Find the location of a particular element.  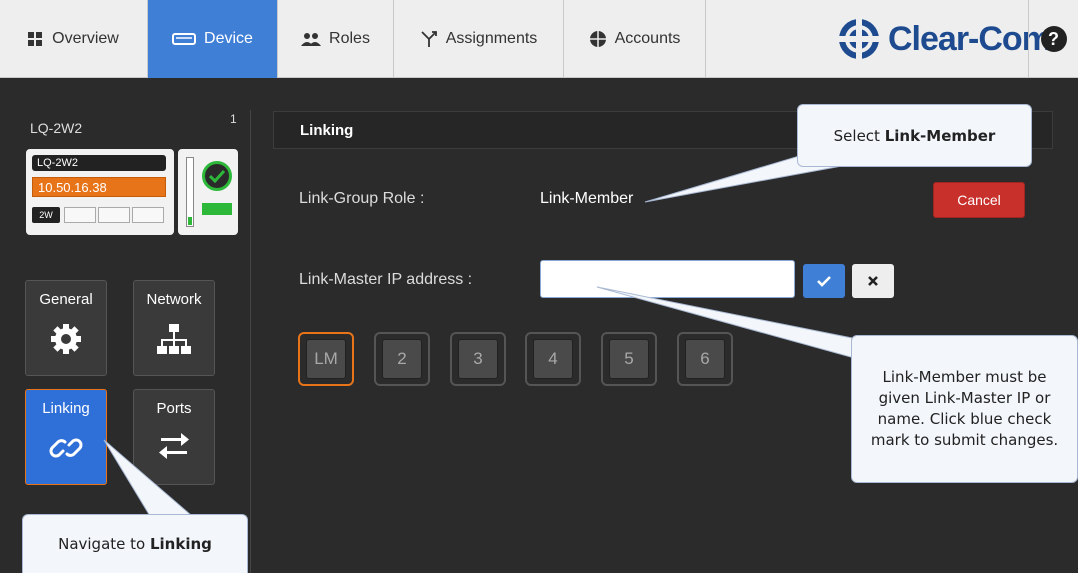

device-ip-address: 10.50.16.38 is located at coordinates (99, 187).